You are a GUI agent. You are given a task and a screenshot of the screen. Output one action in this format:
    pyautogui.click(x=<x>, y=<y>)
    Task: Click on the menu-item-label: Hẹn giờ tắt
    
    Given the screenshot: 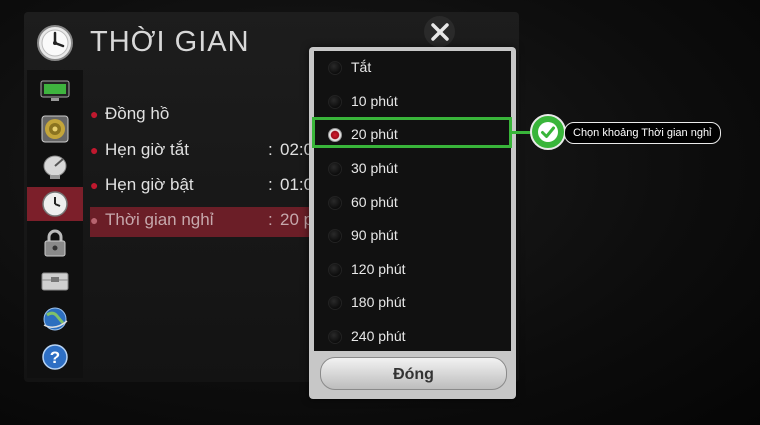 What is the action you would take?
    pyautogui.click(x=147, y=149)
    